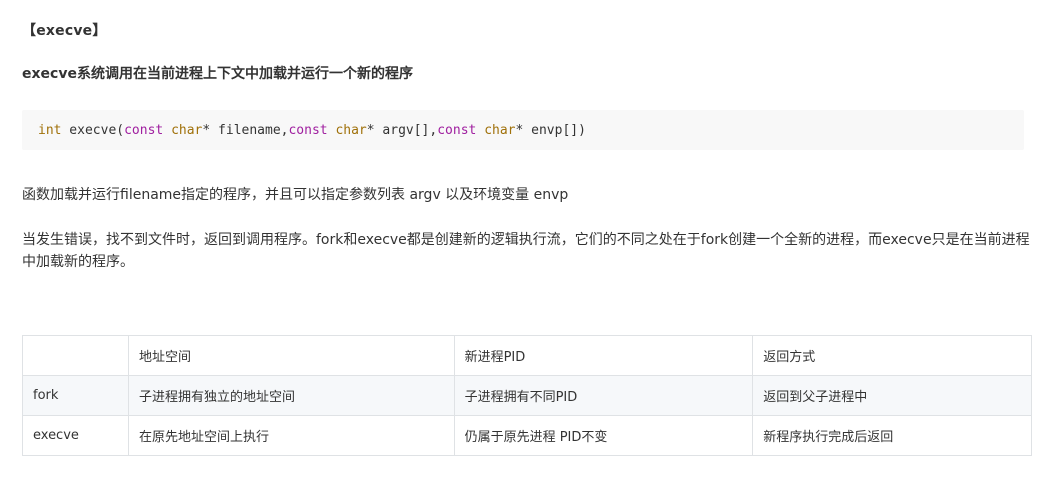 This screenshot has height=478, width=1054. Describe the element at coordinates (402, 130) in the screenshot. I see `code-token-plain: * argv[],` at that location.